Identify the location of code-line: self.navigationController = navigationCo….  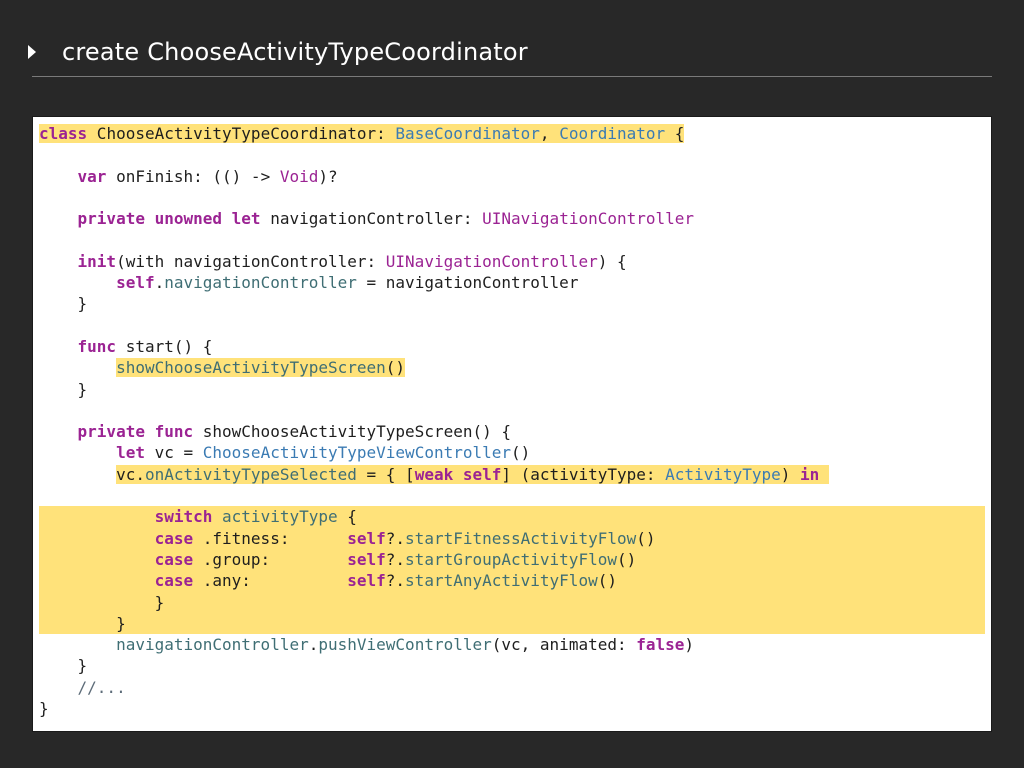
(512, 282).